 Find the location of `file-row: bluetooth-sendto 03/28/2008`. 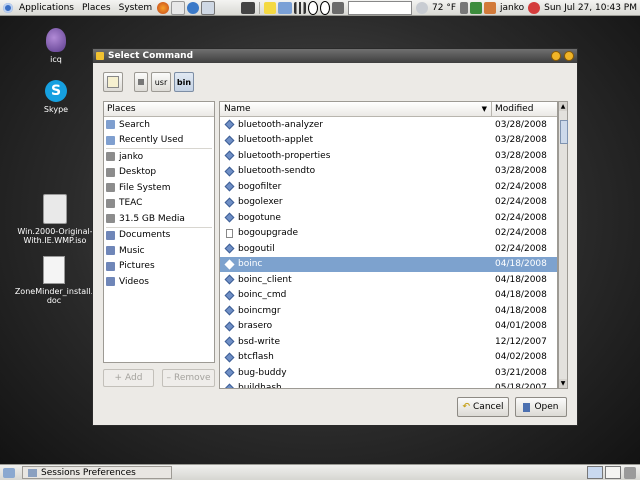

file-row: bluetooth-sendto 03/28/2008 is located at coordinates (388, 172).